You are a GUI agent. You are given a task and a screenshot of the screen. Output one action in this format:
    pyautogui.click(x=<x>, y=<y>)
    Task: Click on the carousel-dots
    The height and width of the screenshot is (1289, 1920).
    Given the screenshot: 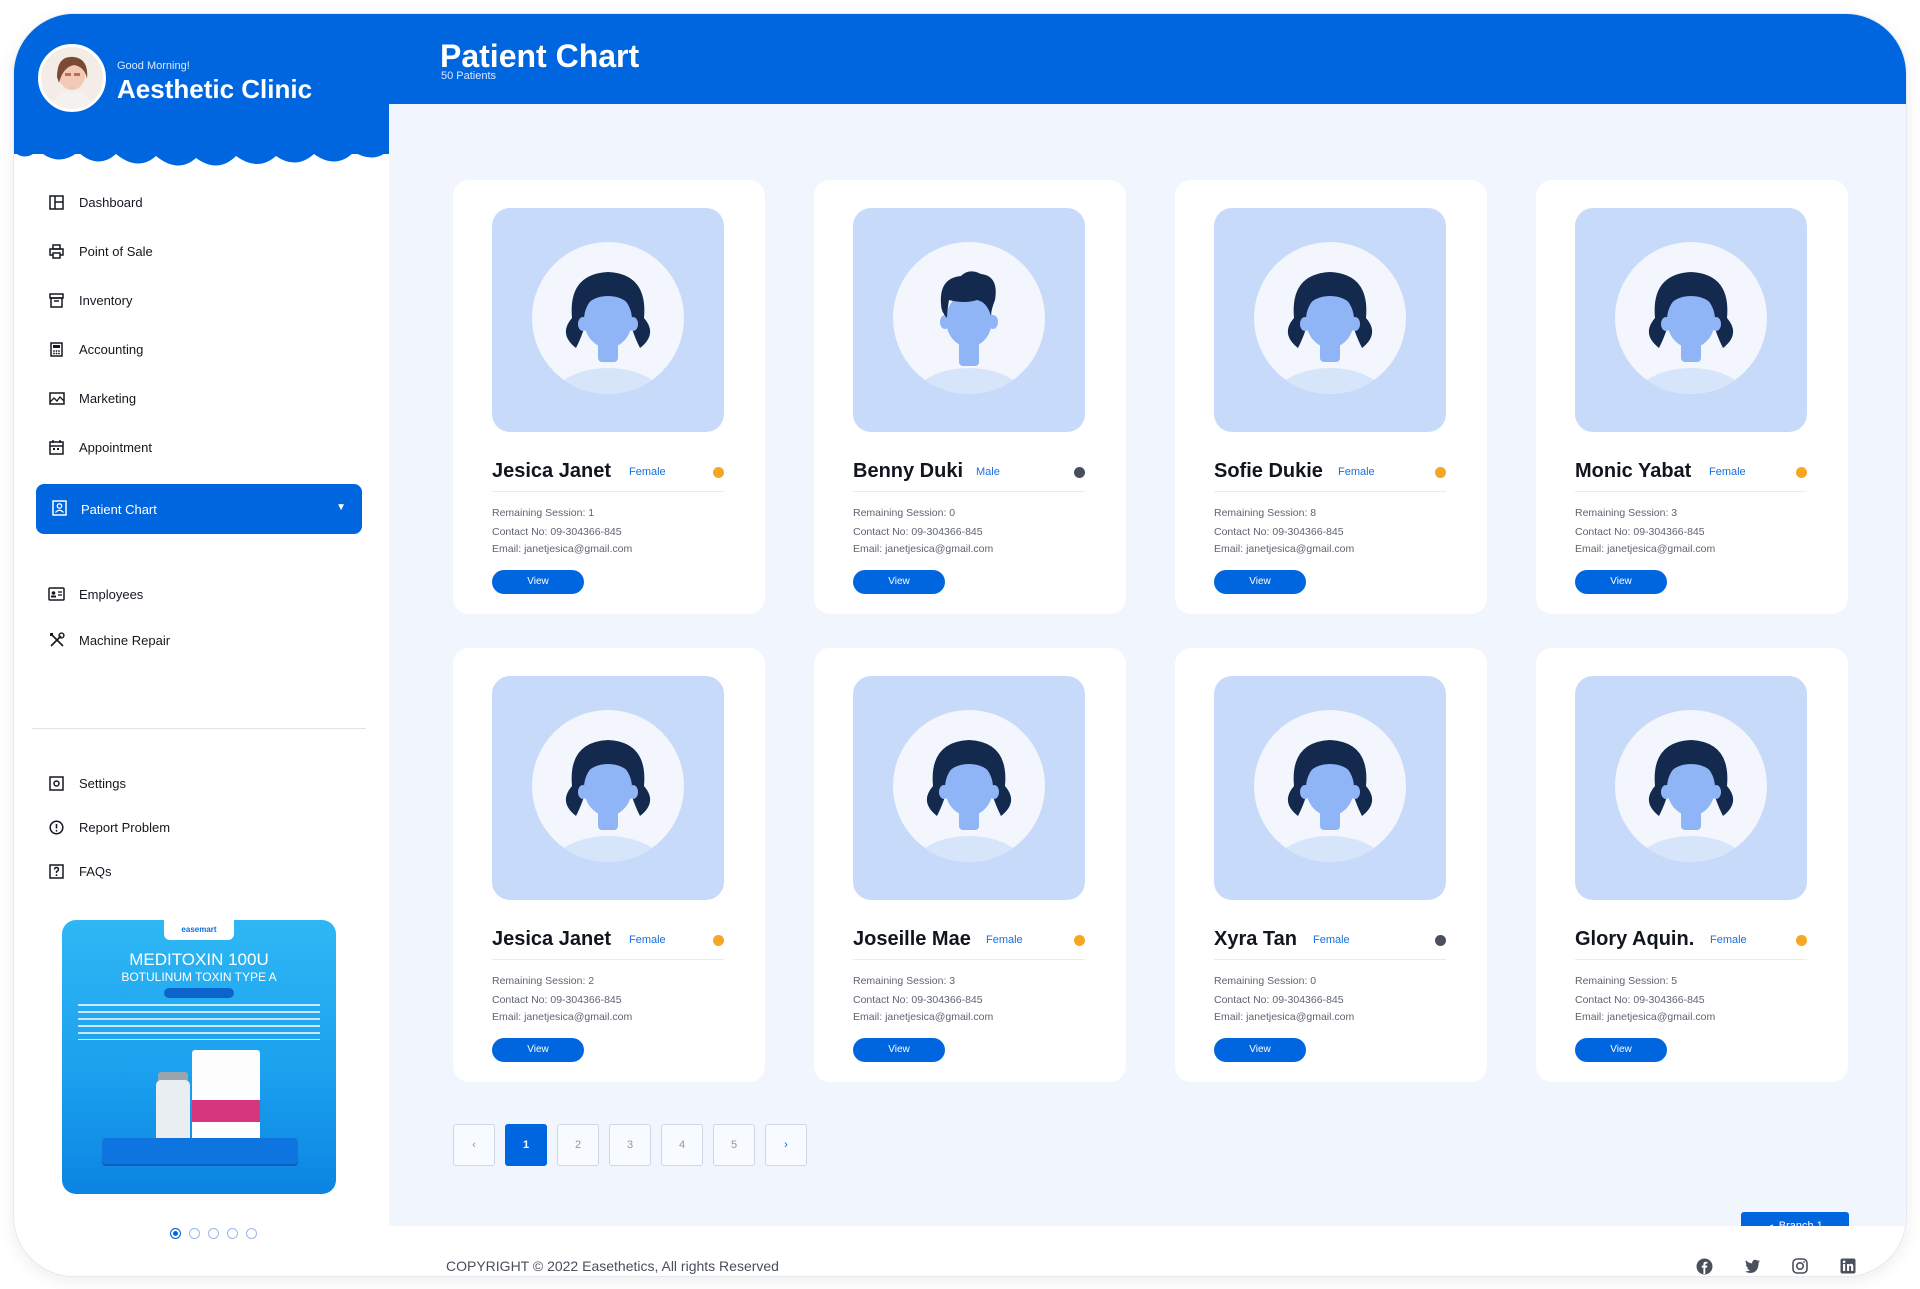 What is the action you would take?
    pyautogui.click(x=213, y=1233)
    